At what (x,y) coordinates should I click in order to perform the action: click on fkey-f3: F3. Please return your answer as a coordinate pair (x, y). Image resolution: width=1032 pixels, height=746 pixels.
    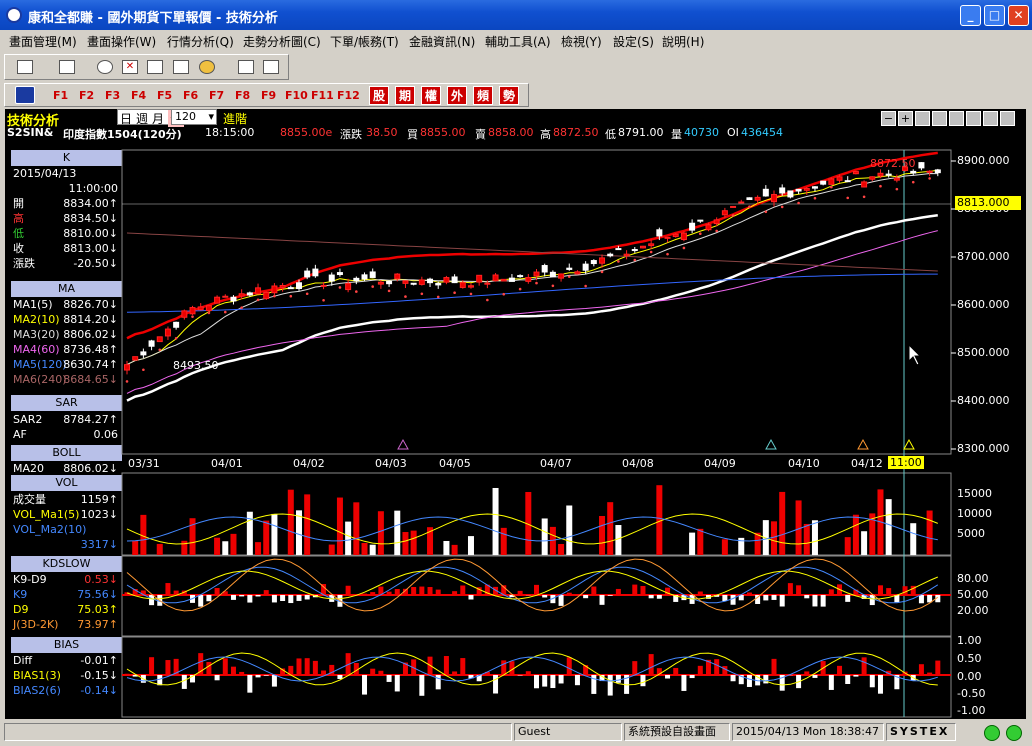
    Looking at the image, I should click on (112, 95).